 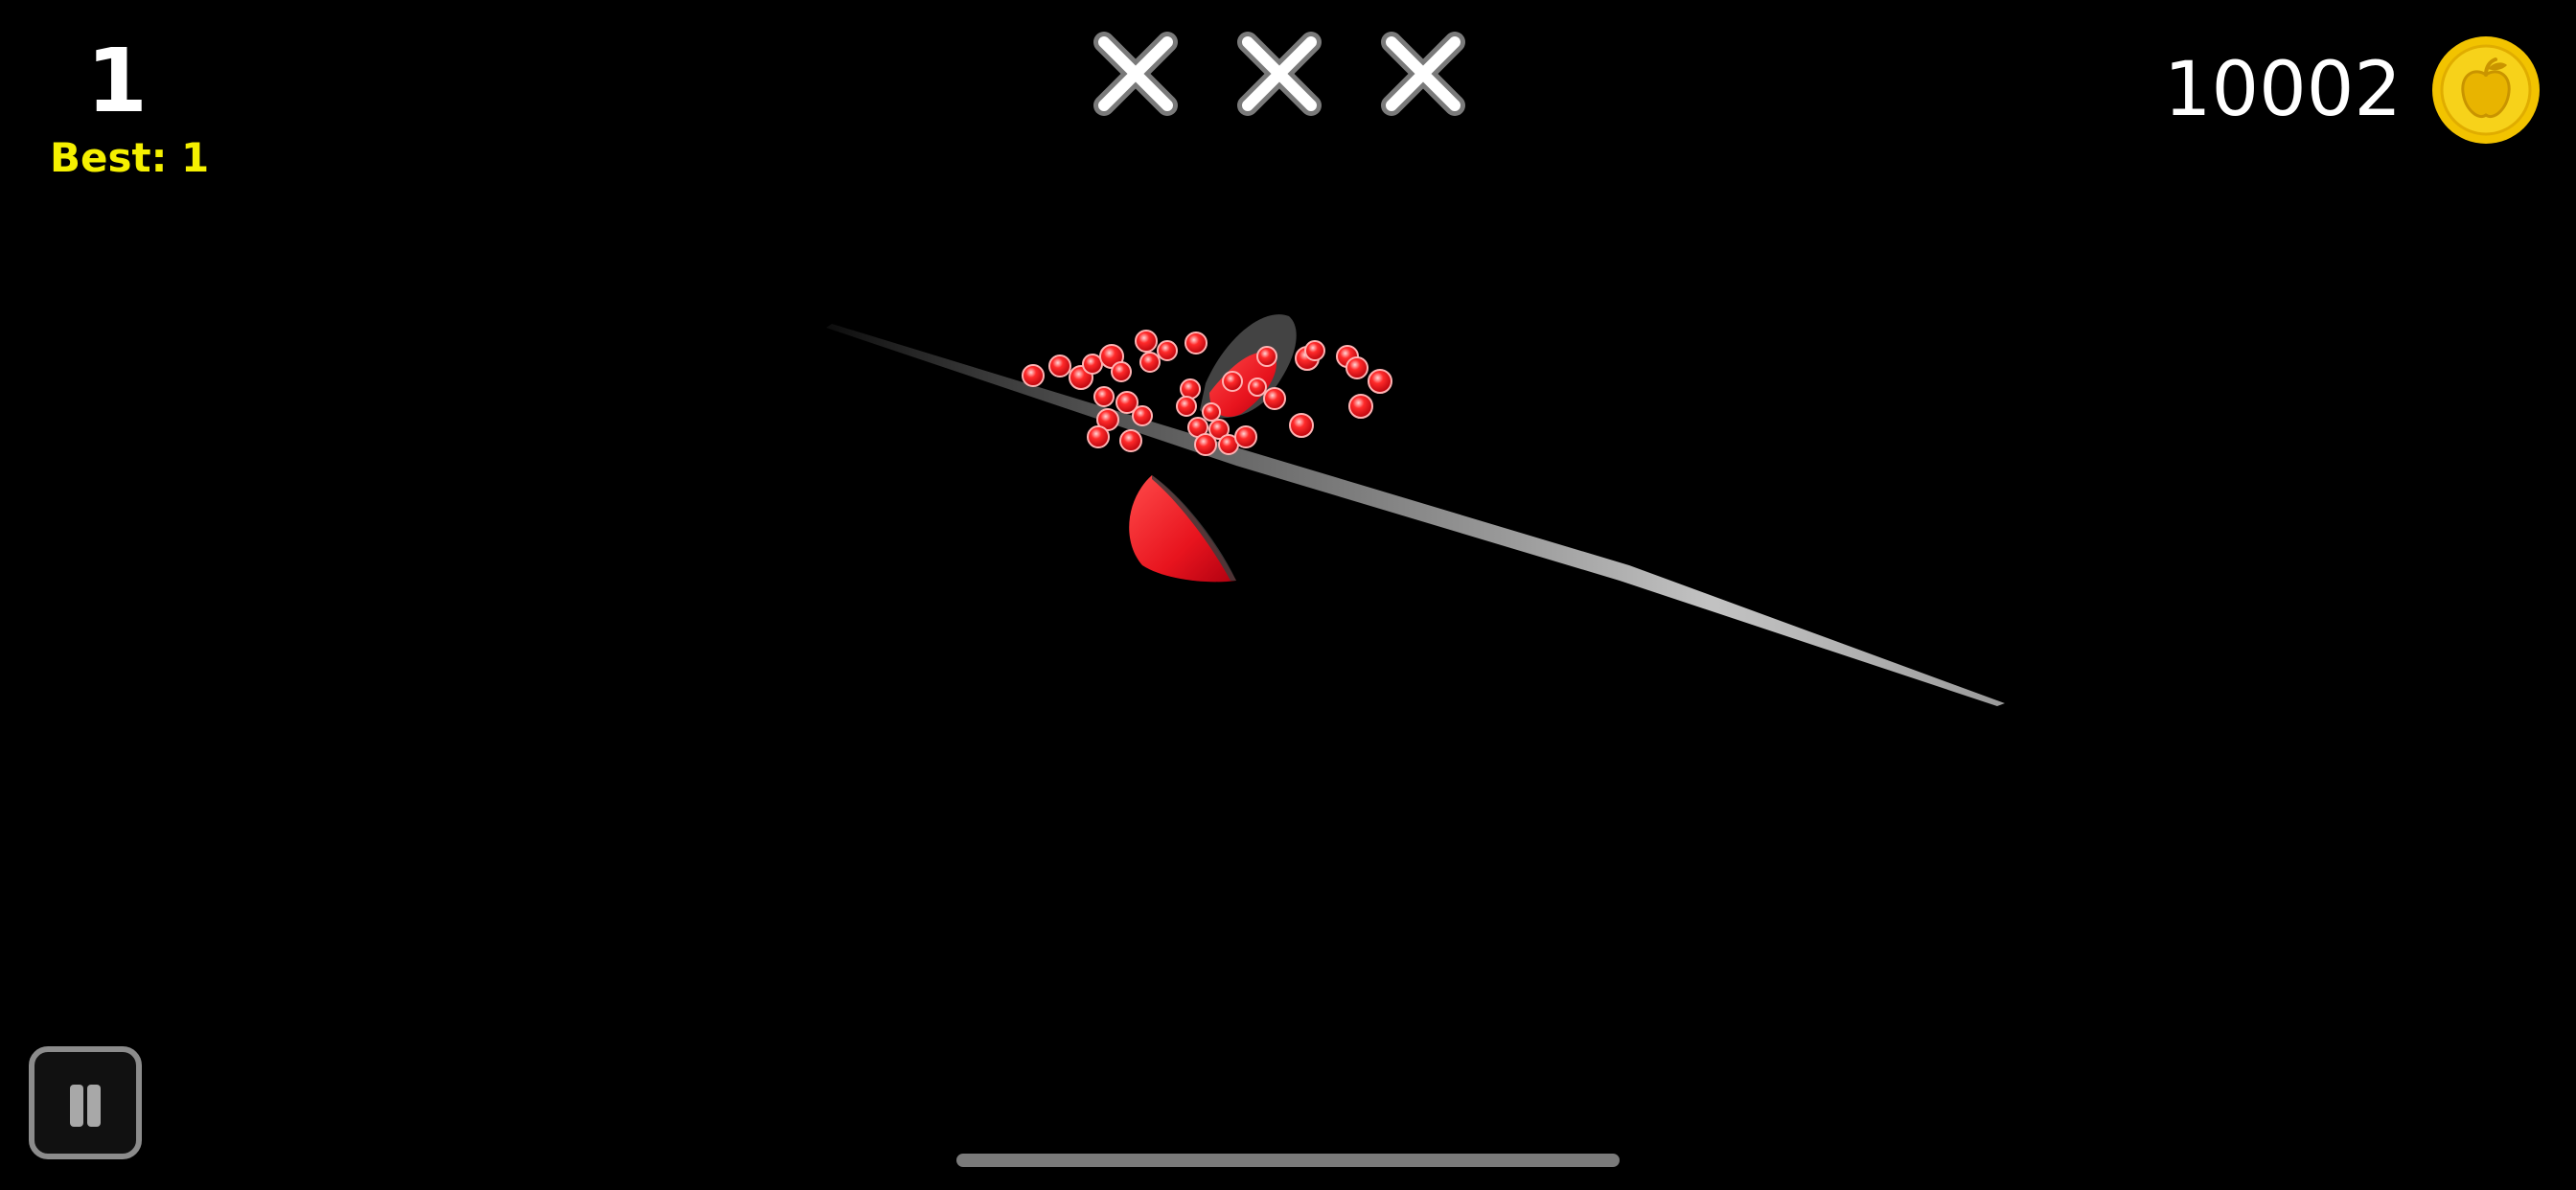 I want to click on pause-button, so click(x=85, y=1102).